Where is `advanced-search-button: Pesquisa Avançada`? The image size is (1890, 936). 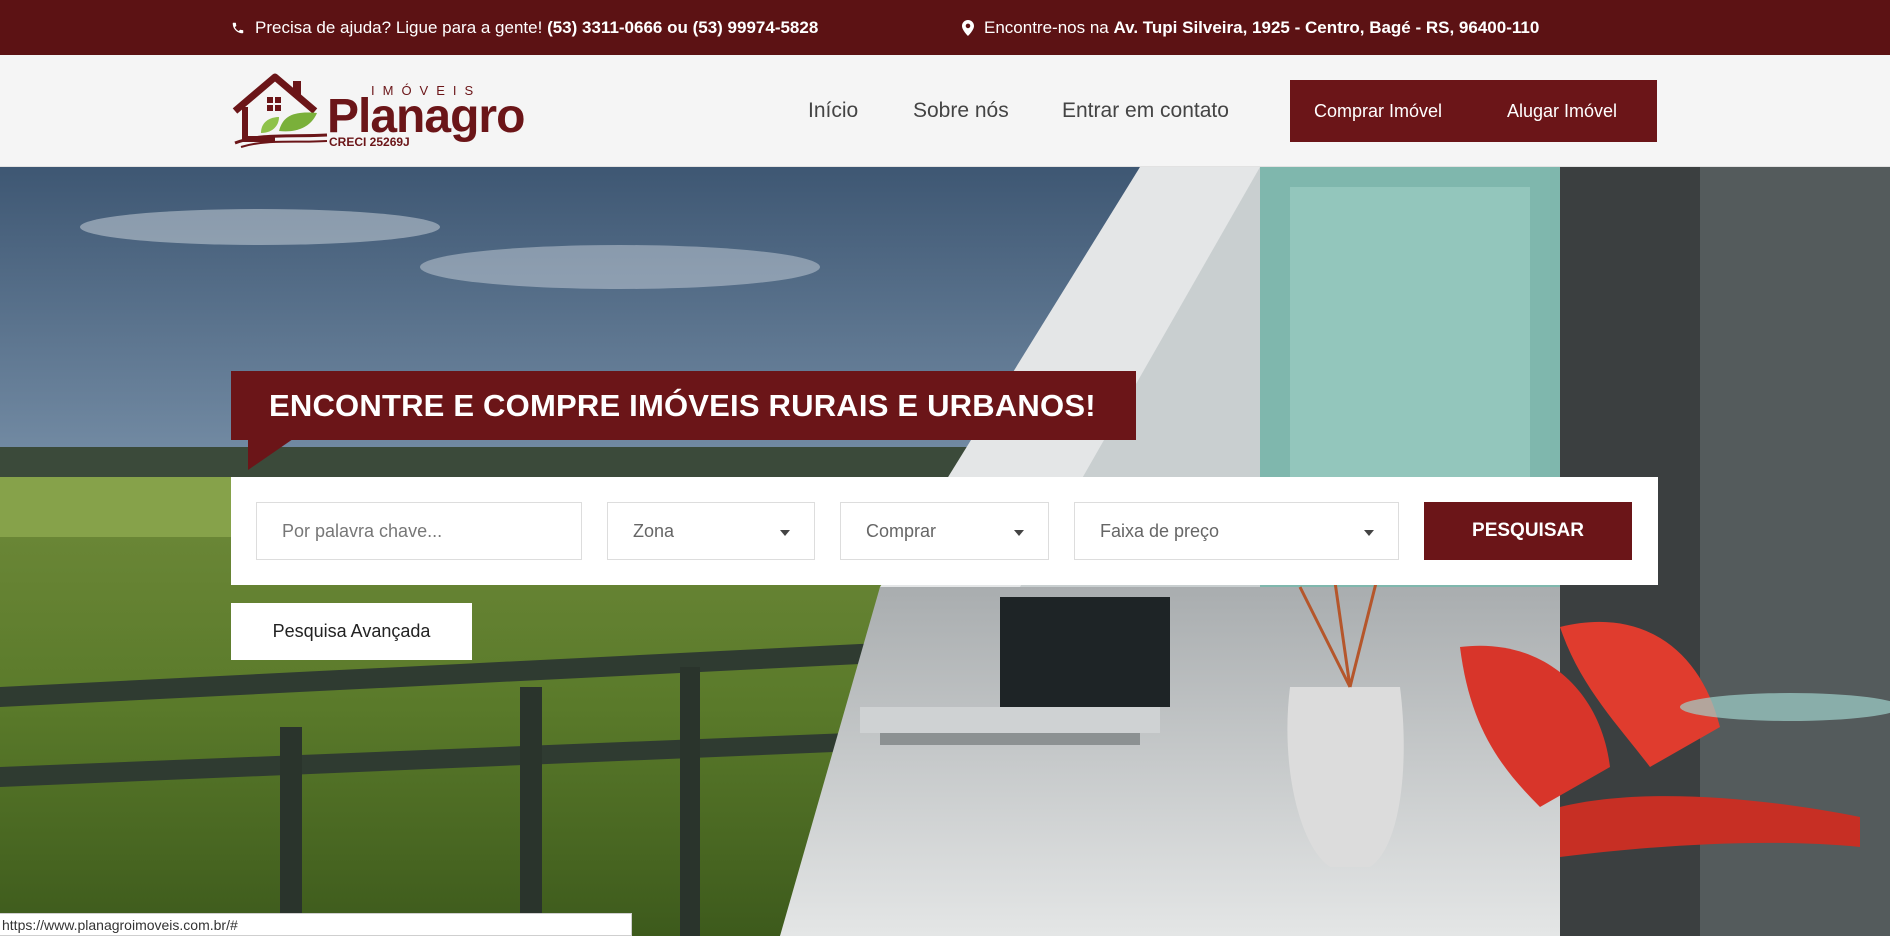 advanced-search-button: Pesquisa Avançada is located at coordinates (351, 631).